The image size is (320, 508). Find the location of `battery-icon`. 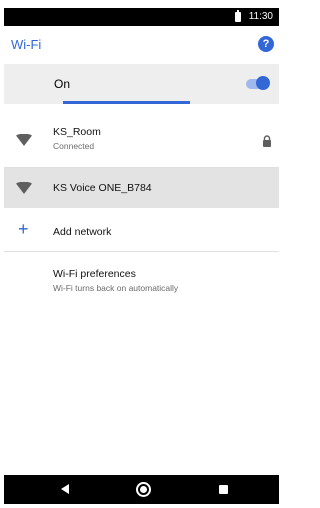

battery-icon is located at coordinates (238, 16).